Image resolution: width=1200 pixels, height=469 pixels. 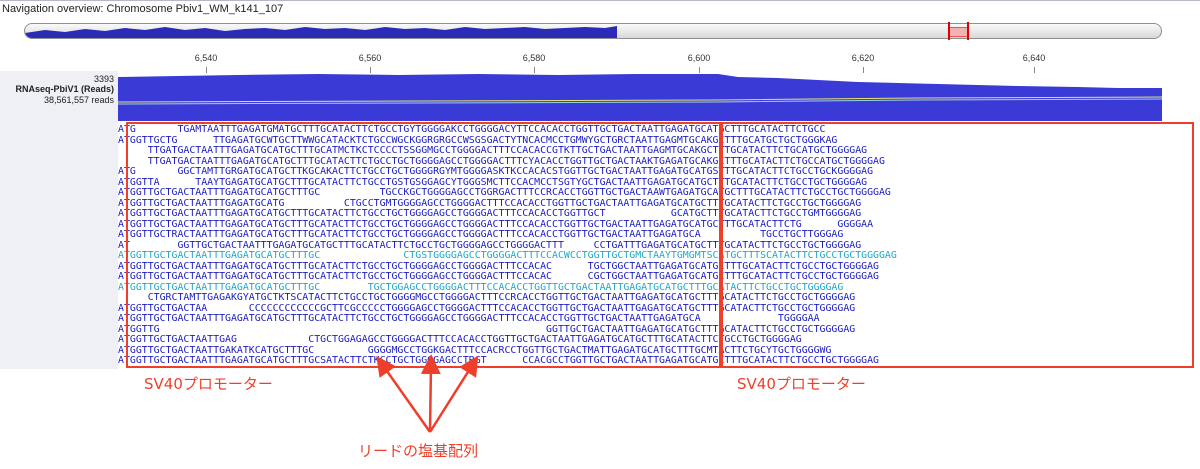 I want to click on annotation-arrows, so click(x=427, y=393).